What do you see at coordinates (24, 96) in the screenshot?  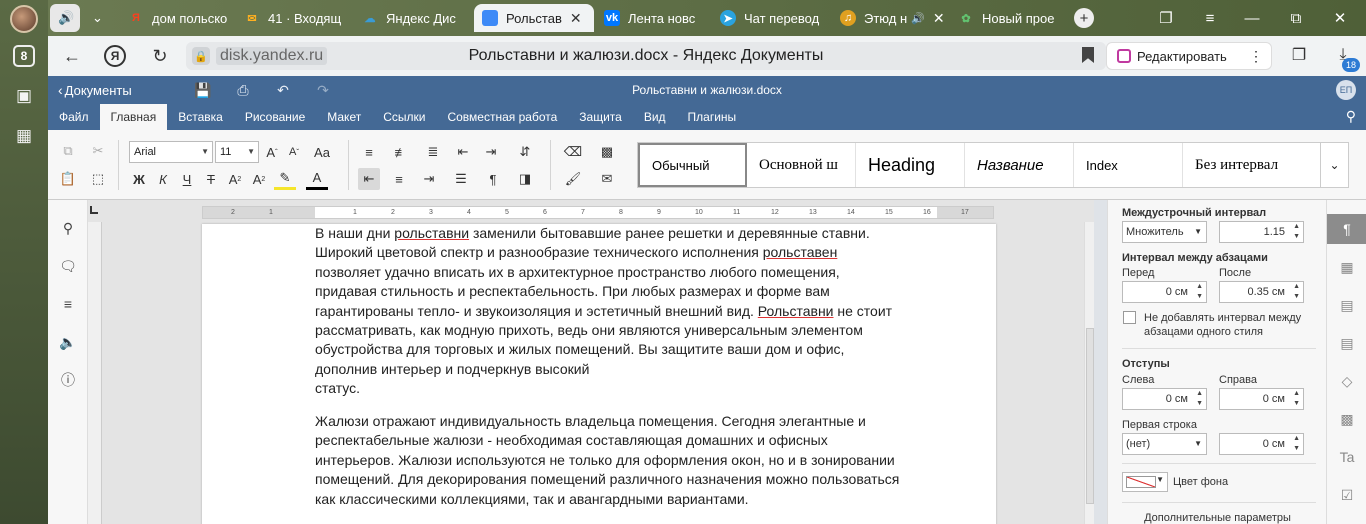 I see `camera-icon: ▣` at bounding box center [24, 96].